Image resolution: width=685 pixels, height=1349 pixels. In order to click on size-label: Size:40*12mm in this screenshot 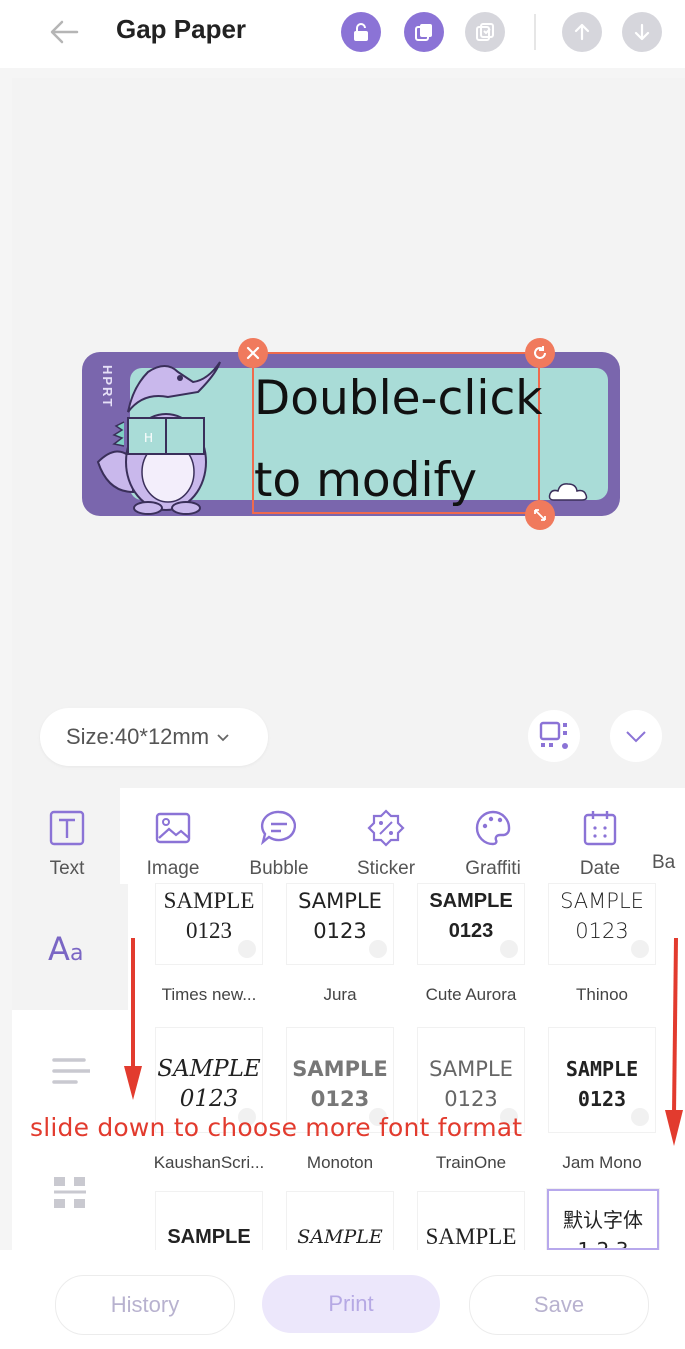, I will do `click(138, 736)`.